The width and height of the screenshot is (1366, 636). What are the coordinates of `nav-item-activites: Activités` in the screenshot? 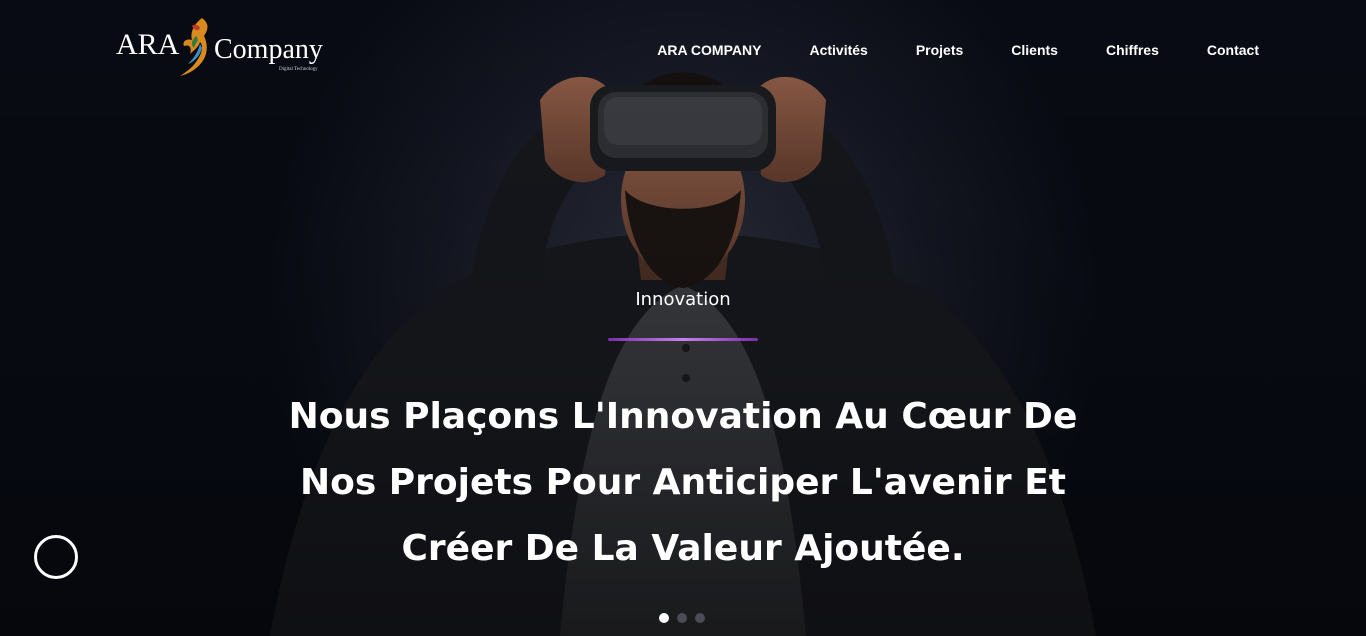 It's located at (838, 50).